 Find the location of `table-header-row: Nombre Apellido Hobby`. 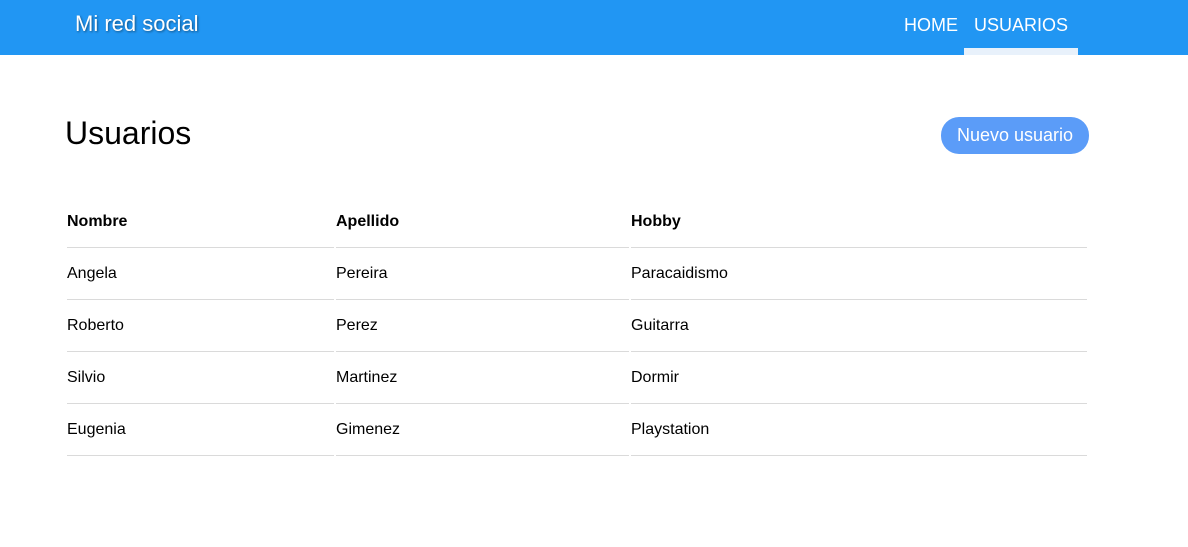

table-header-row: Nombre Apellido Hobby is located at coordinates (577, 222).